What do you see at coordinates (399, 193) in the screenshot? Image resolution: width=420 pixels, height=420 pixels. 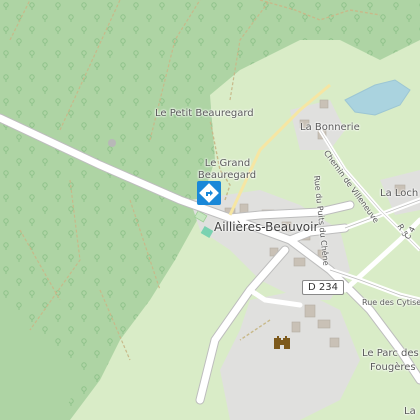 I see `label-la-loche: La Loch` at bounding box center [399, 193].